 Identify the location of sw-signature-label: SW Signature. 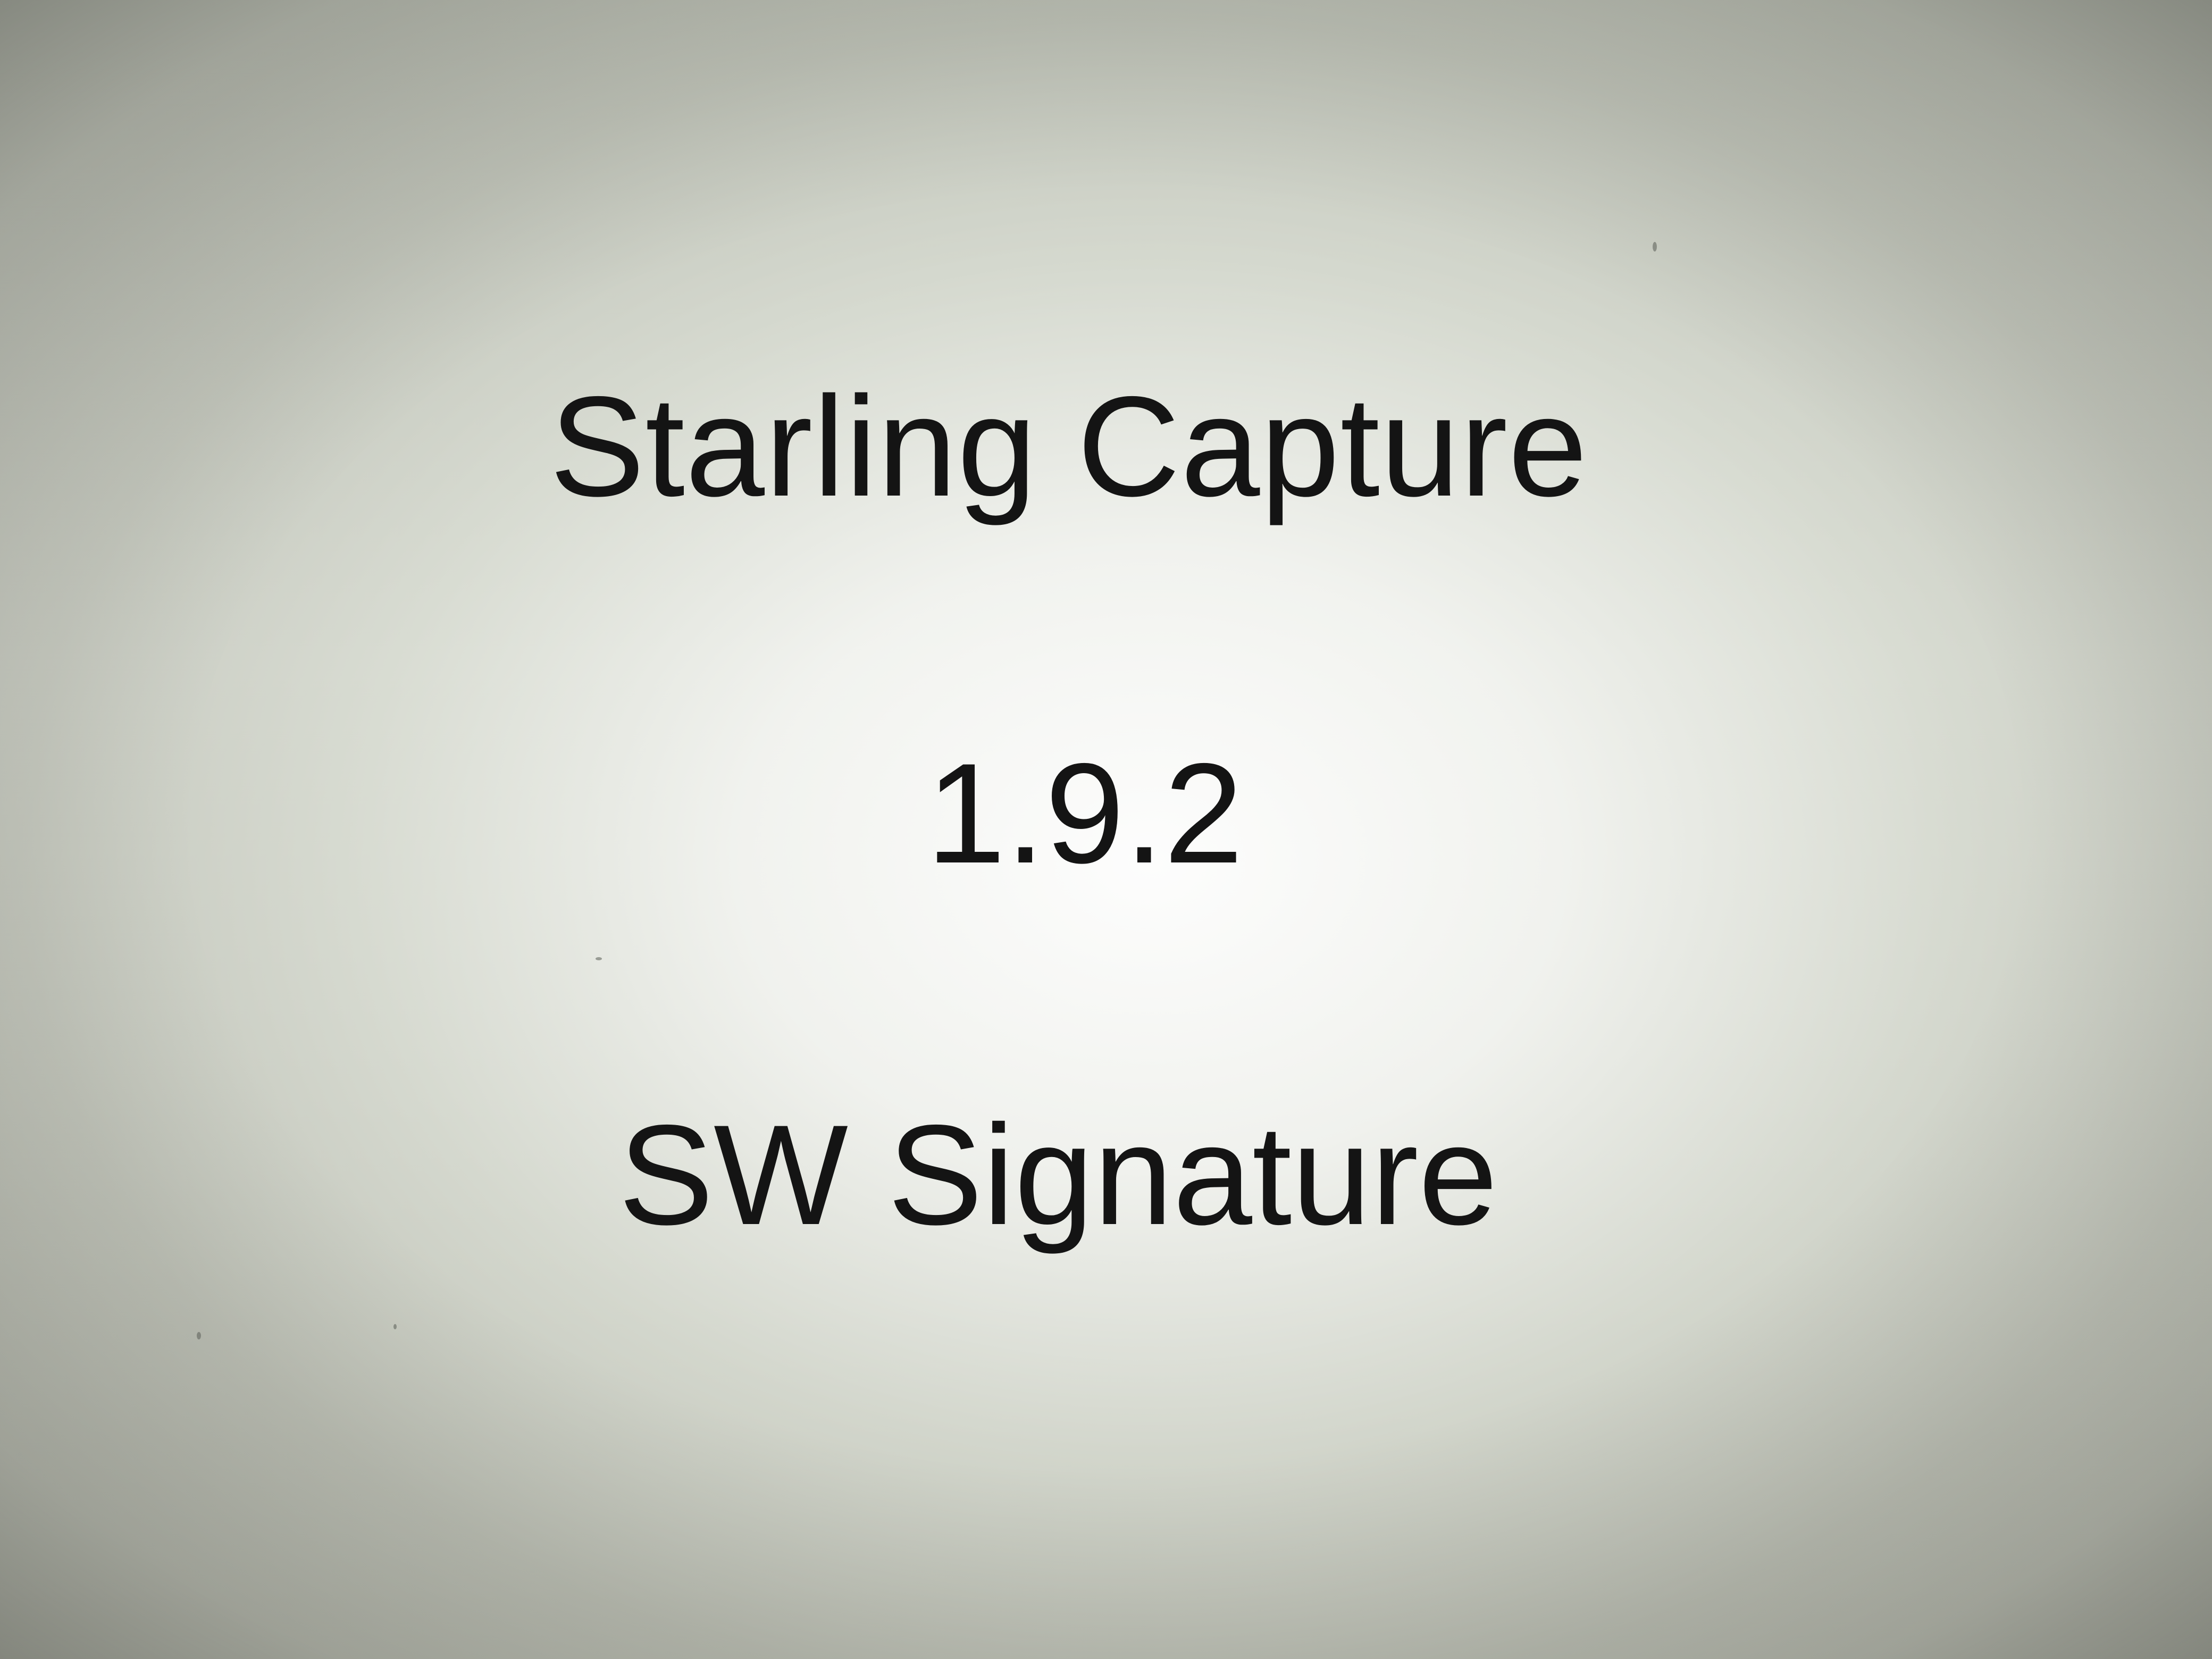
(1058, 1174).